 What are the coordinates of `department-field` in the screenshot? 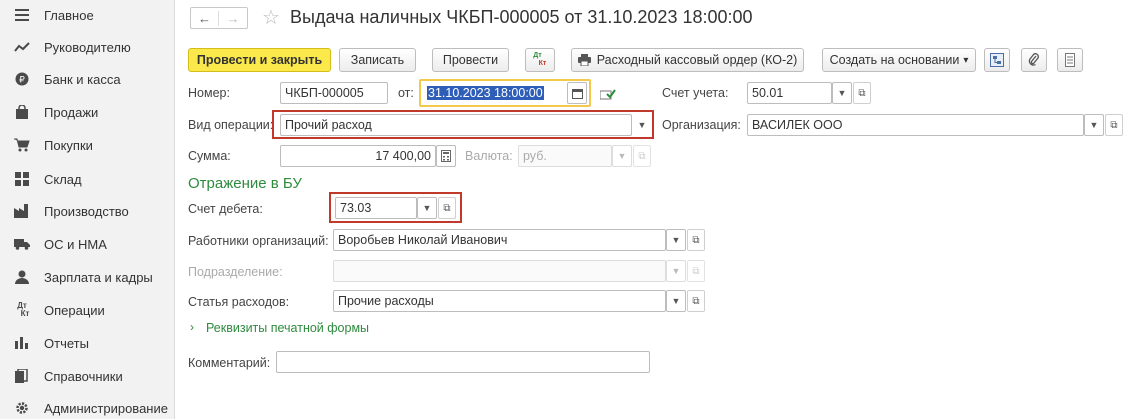 It's located at (499, 271).